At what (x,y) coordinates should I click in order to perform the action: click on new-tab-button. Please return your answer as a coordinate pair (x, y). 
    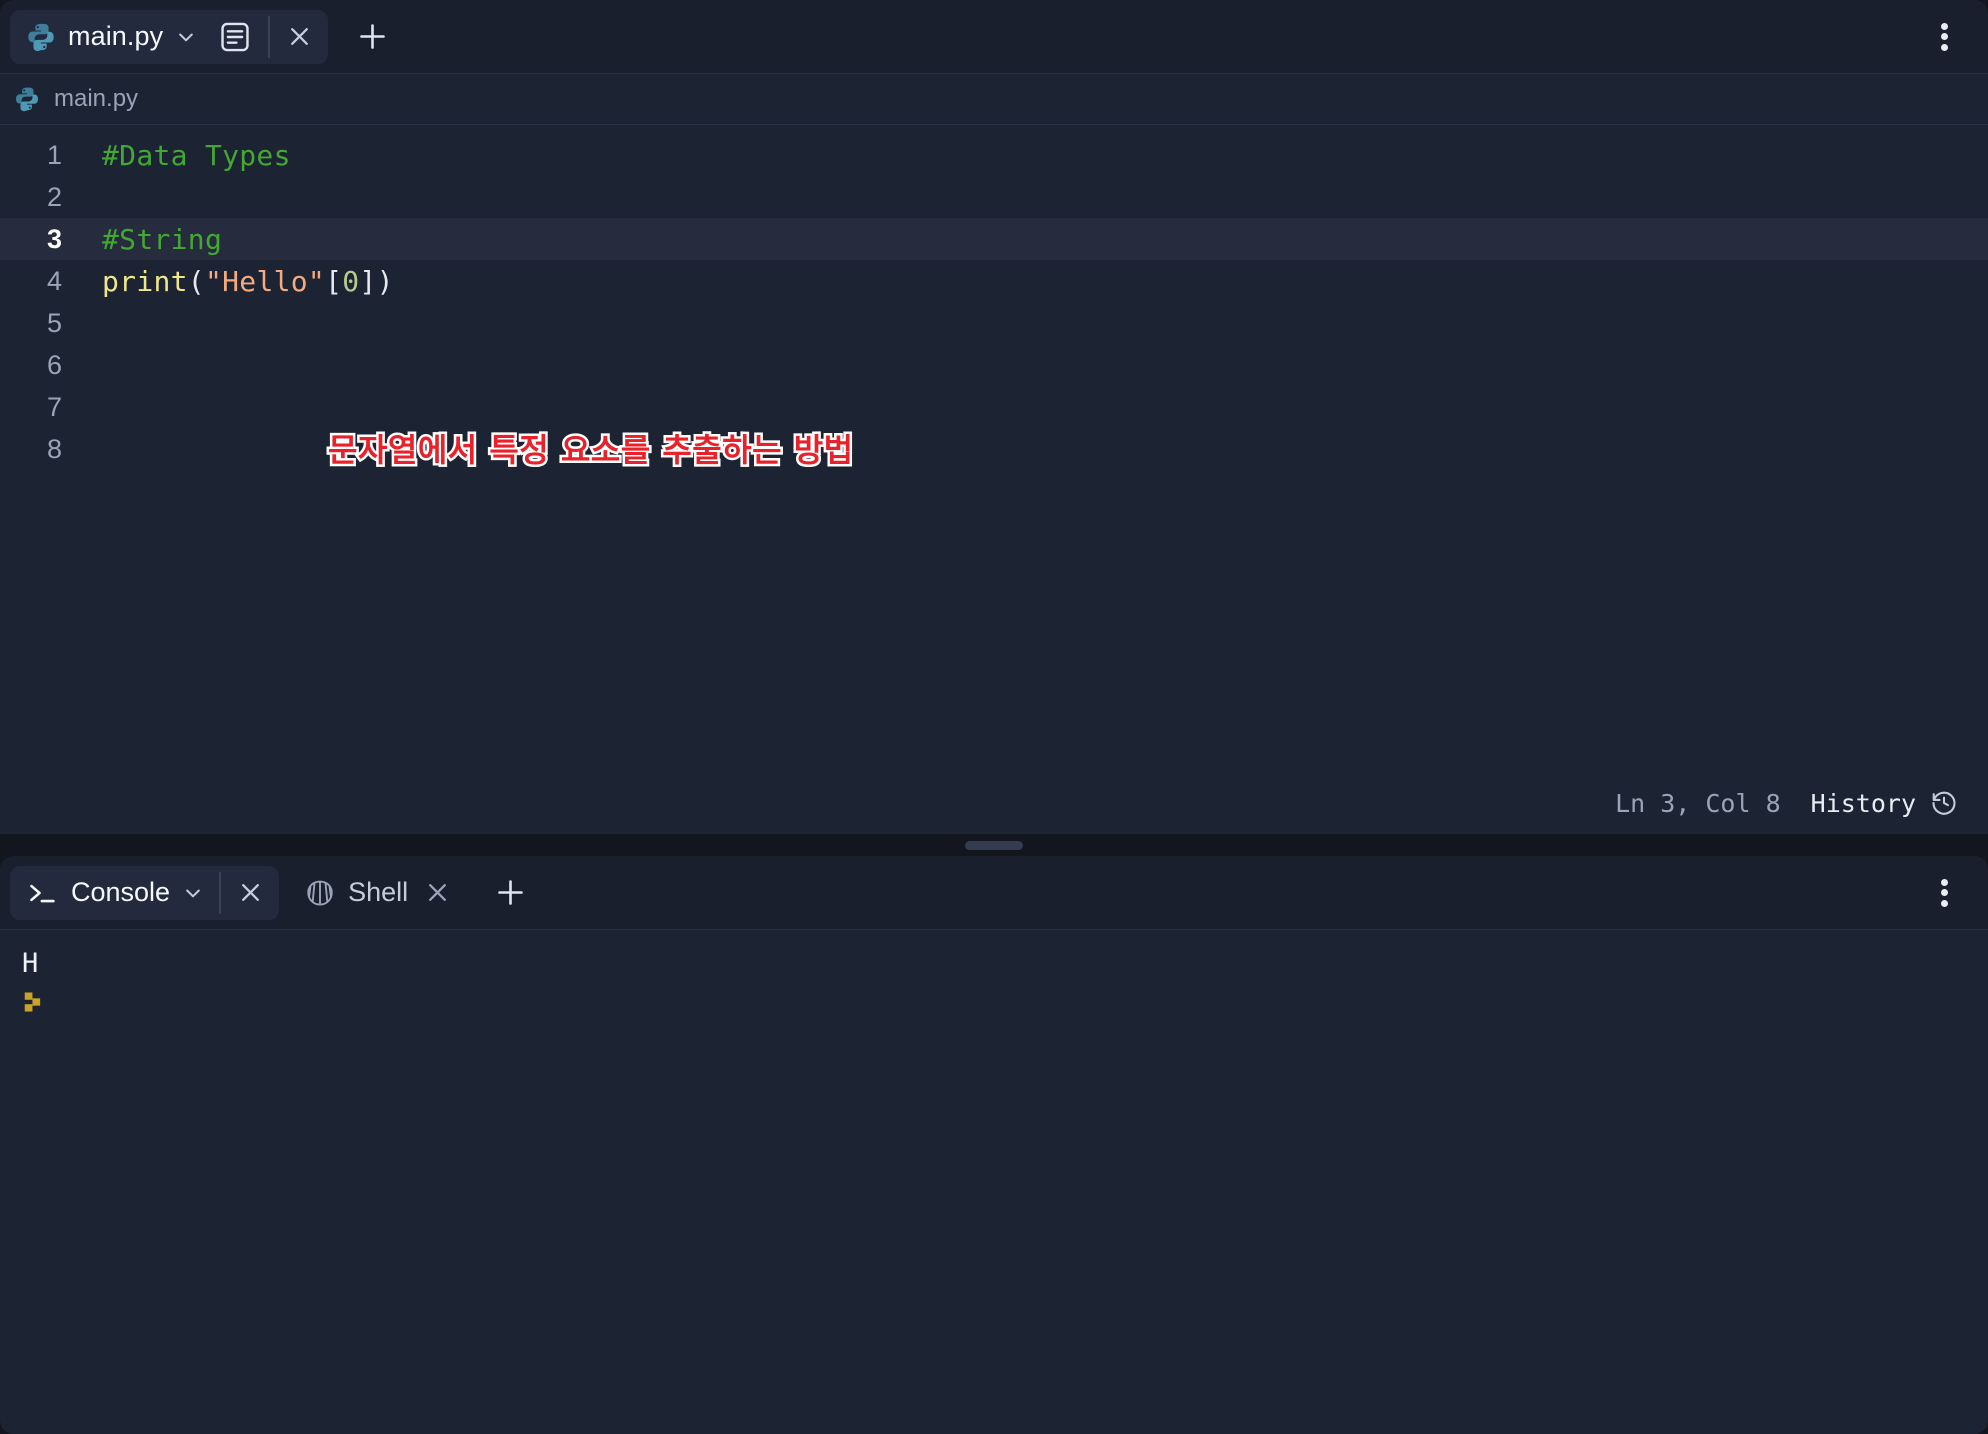
    Looking at the image, I should click on (372, 37).